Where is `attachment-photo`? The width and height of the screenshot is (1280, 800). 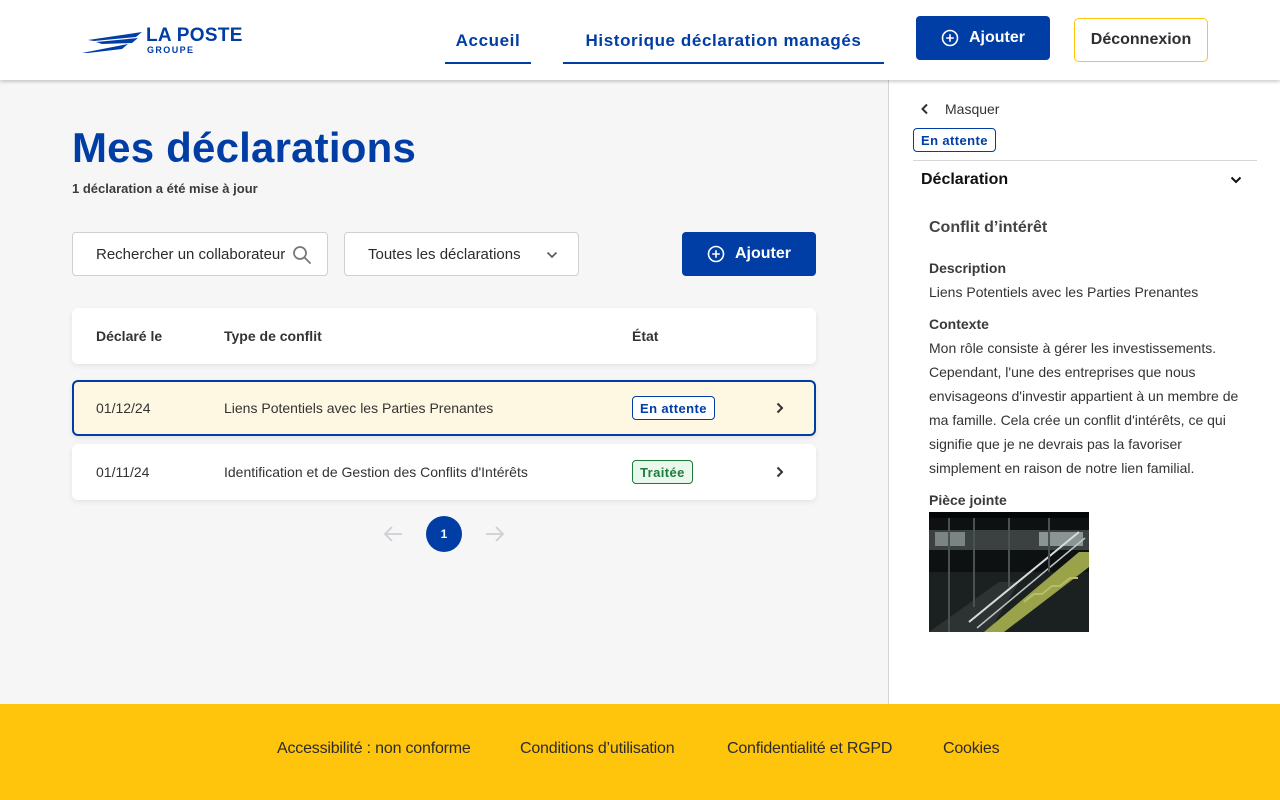
attachment-photo is located at coordinates (1009, 572).